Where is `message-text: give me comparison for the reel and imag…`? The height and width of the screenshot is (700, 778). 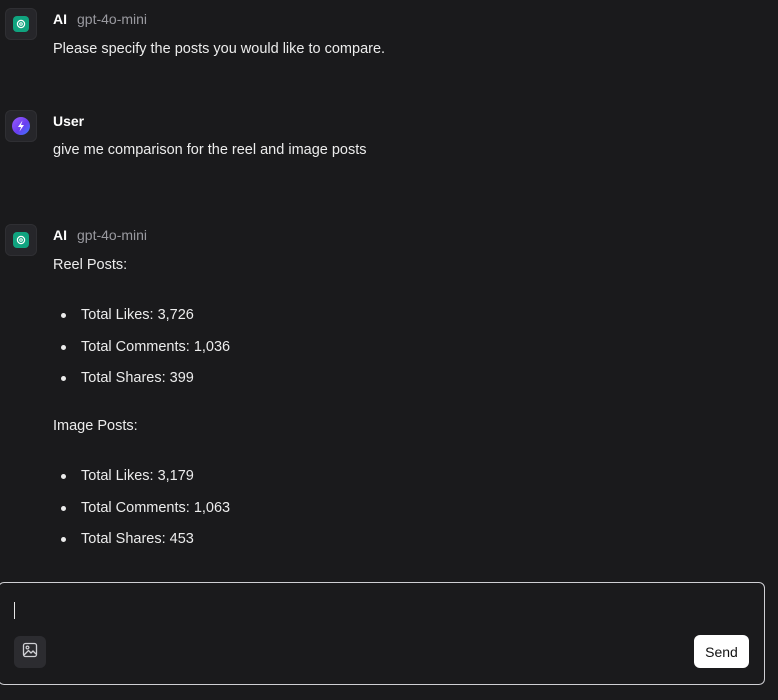
message-text: give me comparison for the reel and imag… is located at coordinates (210, 150).